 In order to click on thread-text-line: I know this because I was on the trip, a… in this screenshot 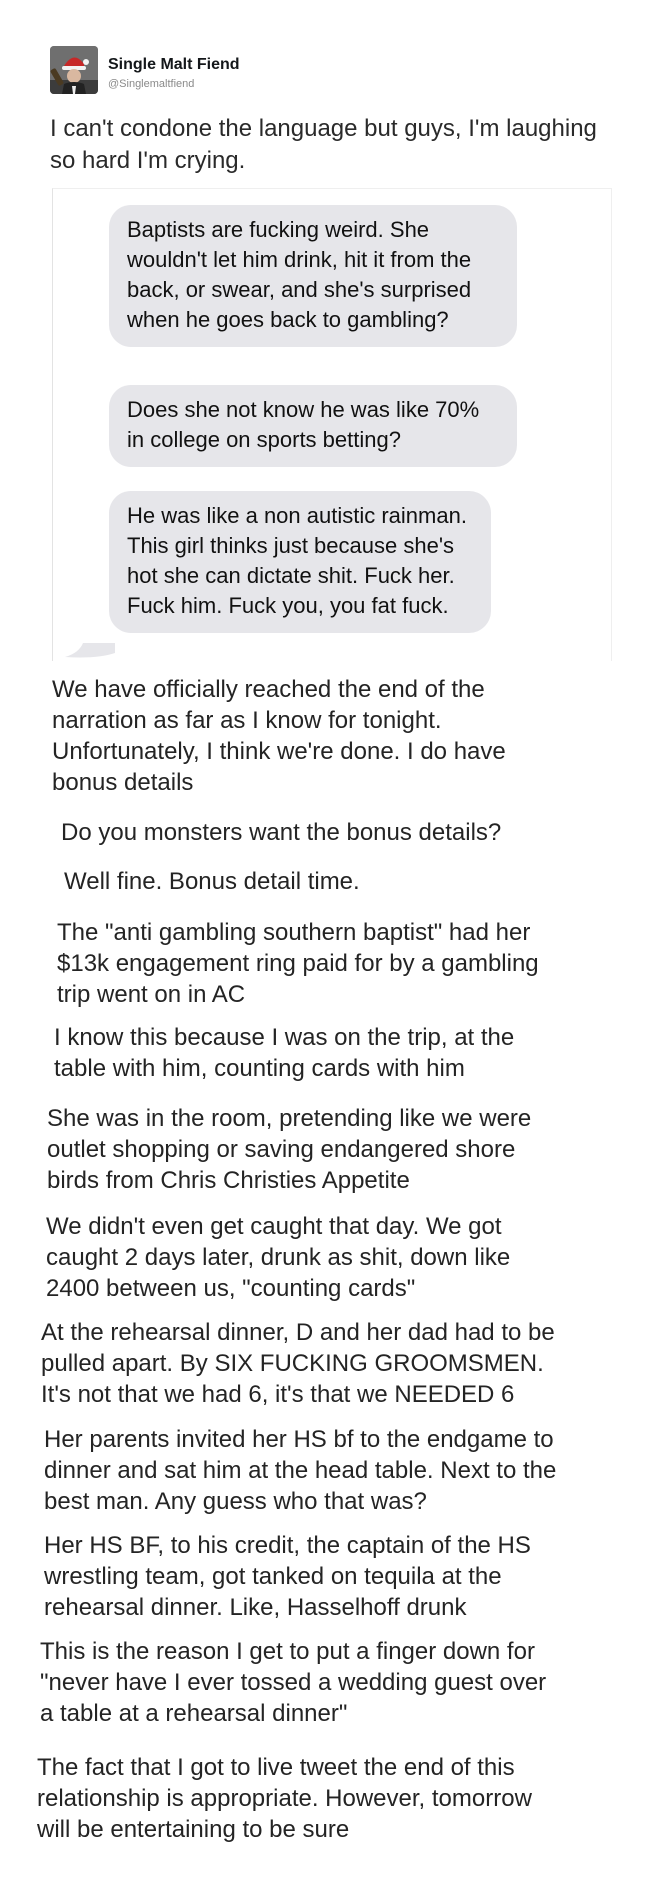, I will do `click(284, 1053)`.